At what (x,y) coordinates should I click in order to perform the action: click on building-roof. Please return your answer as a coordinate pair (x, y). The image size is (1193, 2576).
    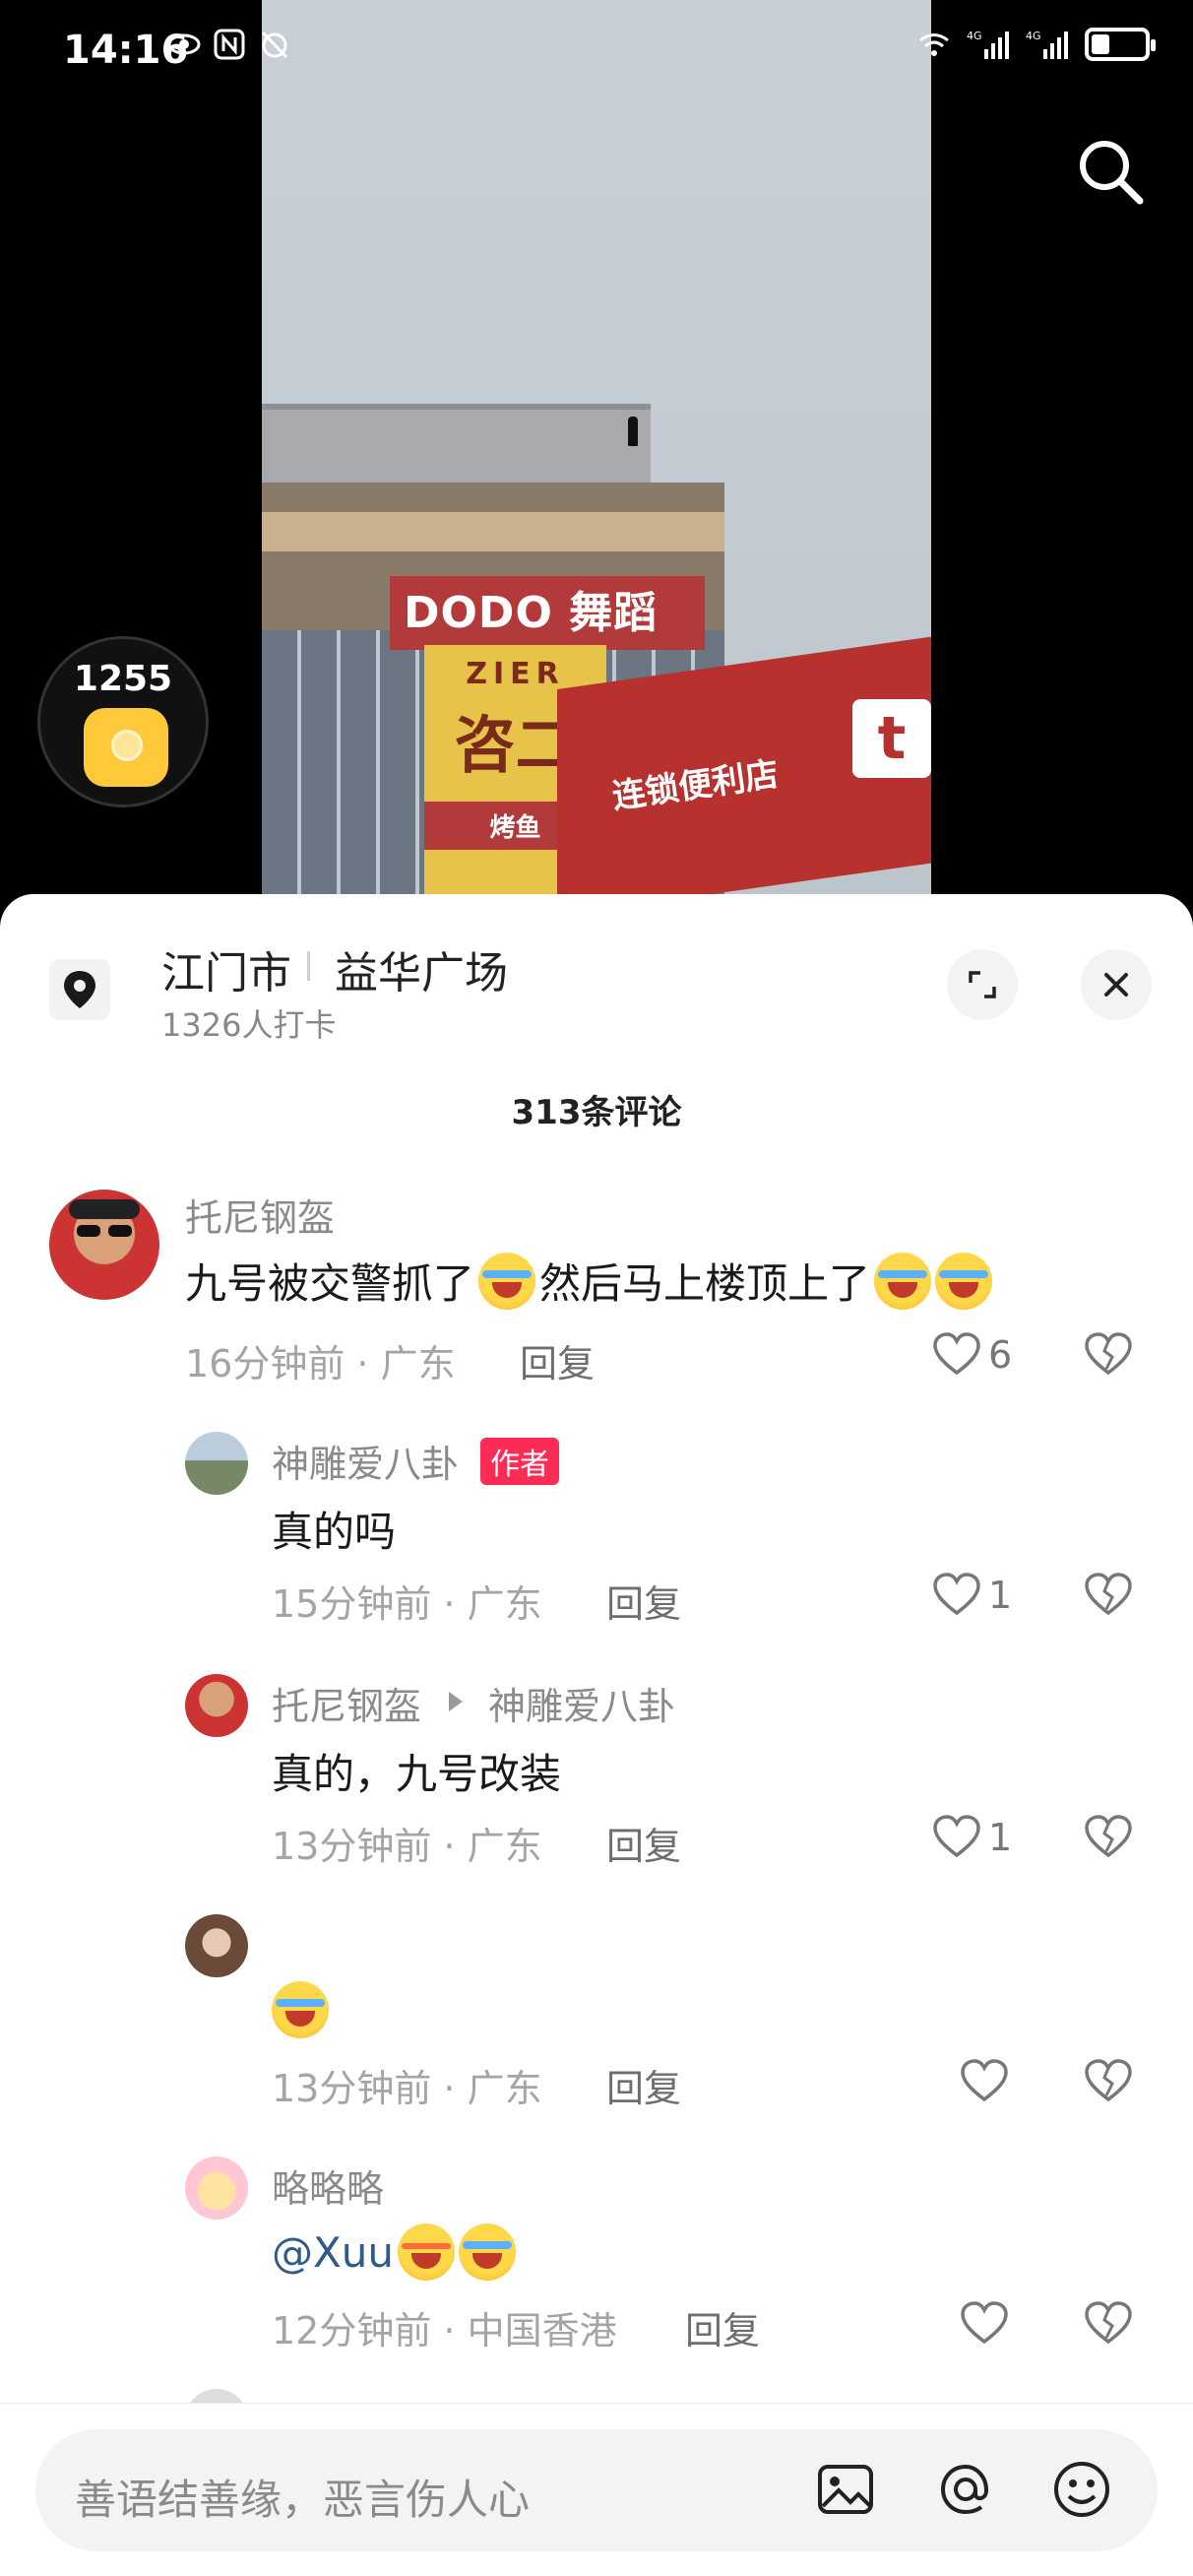
    Looking at the image, I should click on (456, 443).